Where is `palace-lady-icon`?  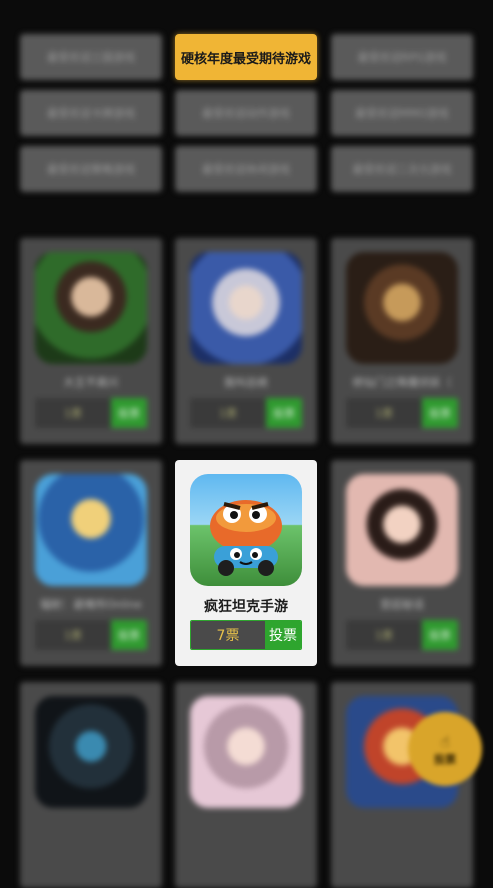
palace-lady-icon is located at coordinates (402, 530).